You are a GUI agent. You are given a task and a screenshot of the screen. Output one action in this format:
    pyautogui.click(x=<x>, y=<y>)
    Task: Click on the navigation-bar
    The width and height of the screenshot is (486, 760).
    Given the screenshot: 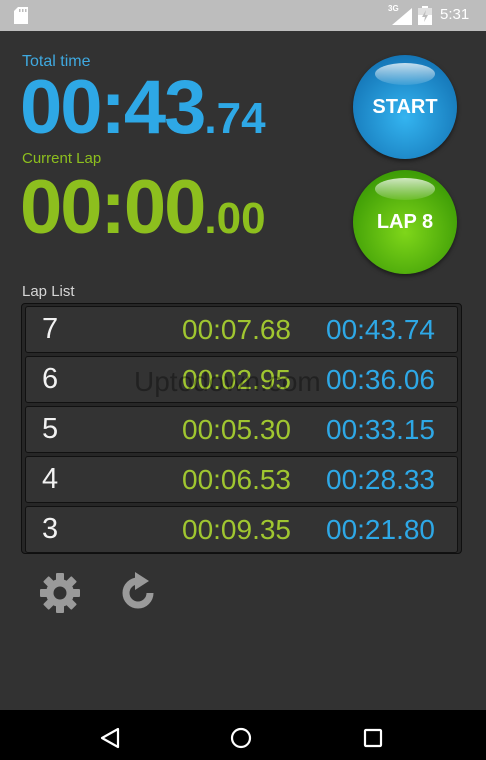 What is the action you would take?
    pyautogui.click(x=243, y=735)
    